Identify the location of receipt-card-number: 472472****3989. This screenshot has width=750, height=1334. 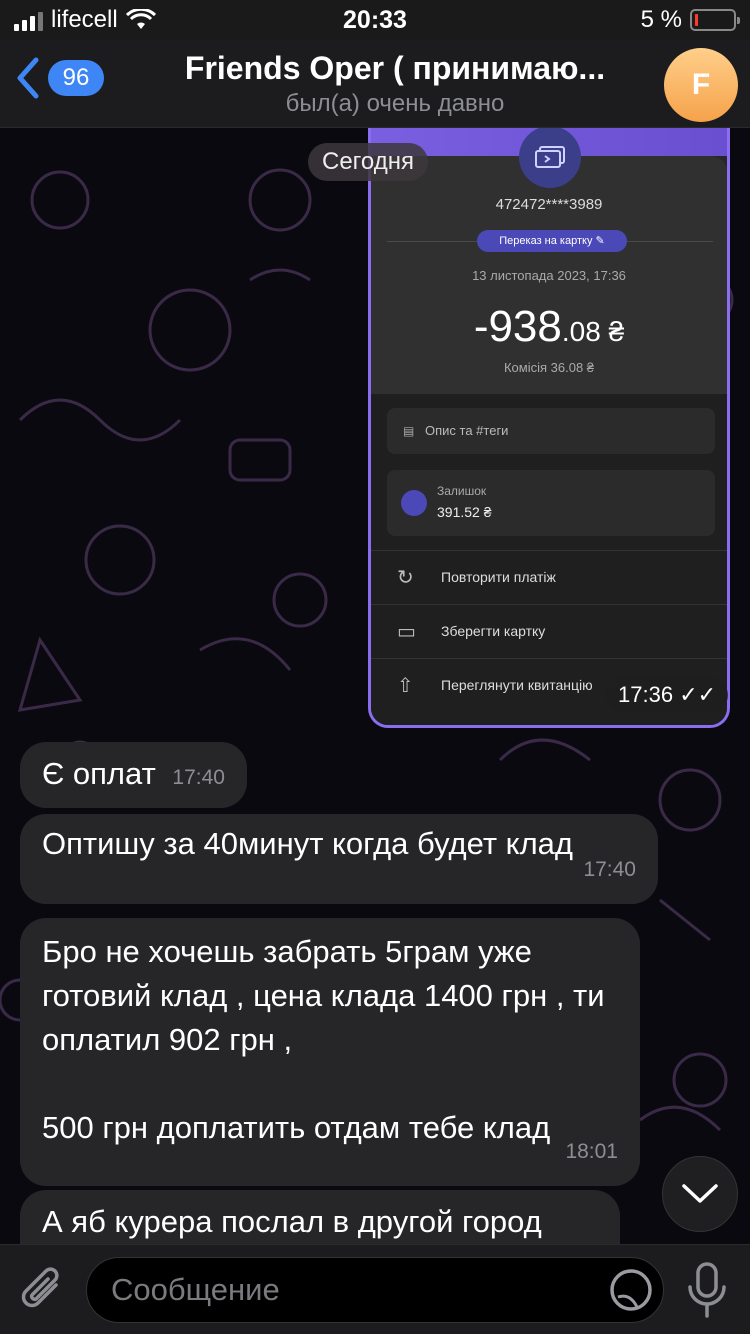
(549, 204).